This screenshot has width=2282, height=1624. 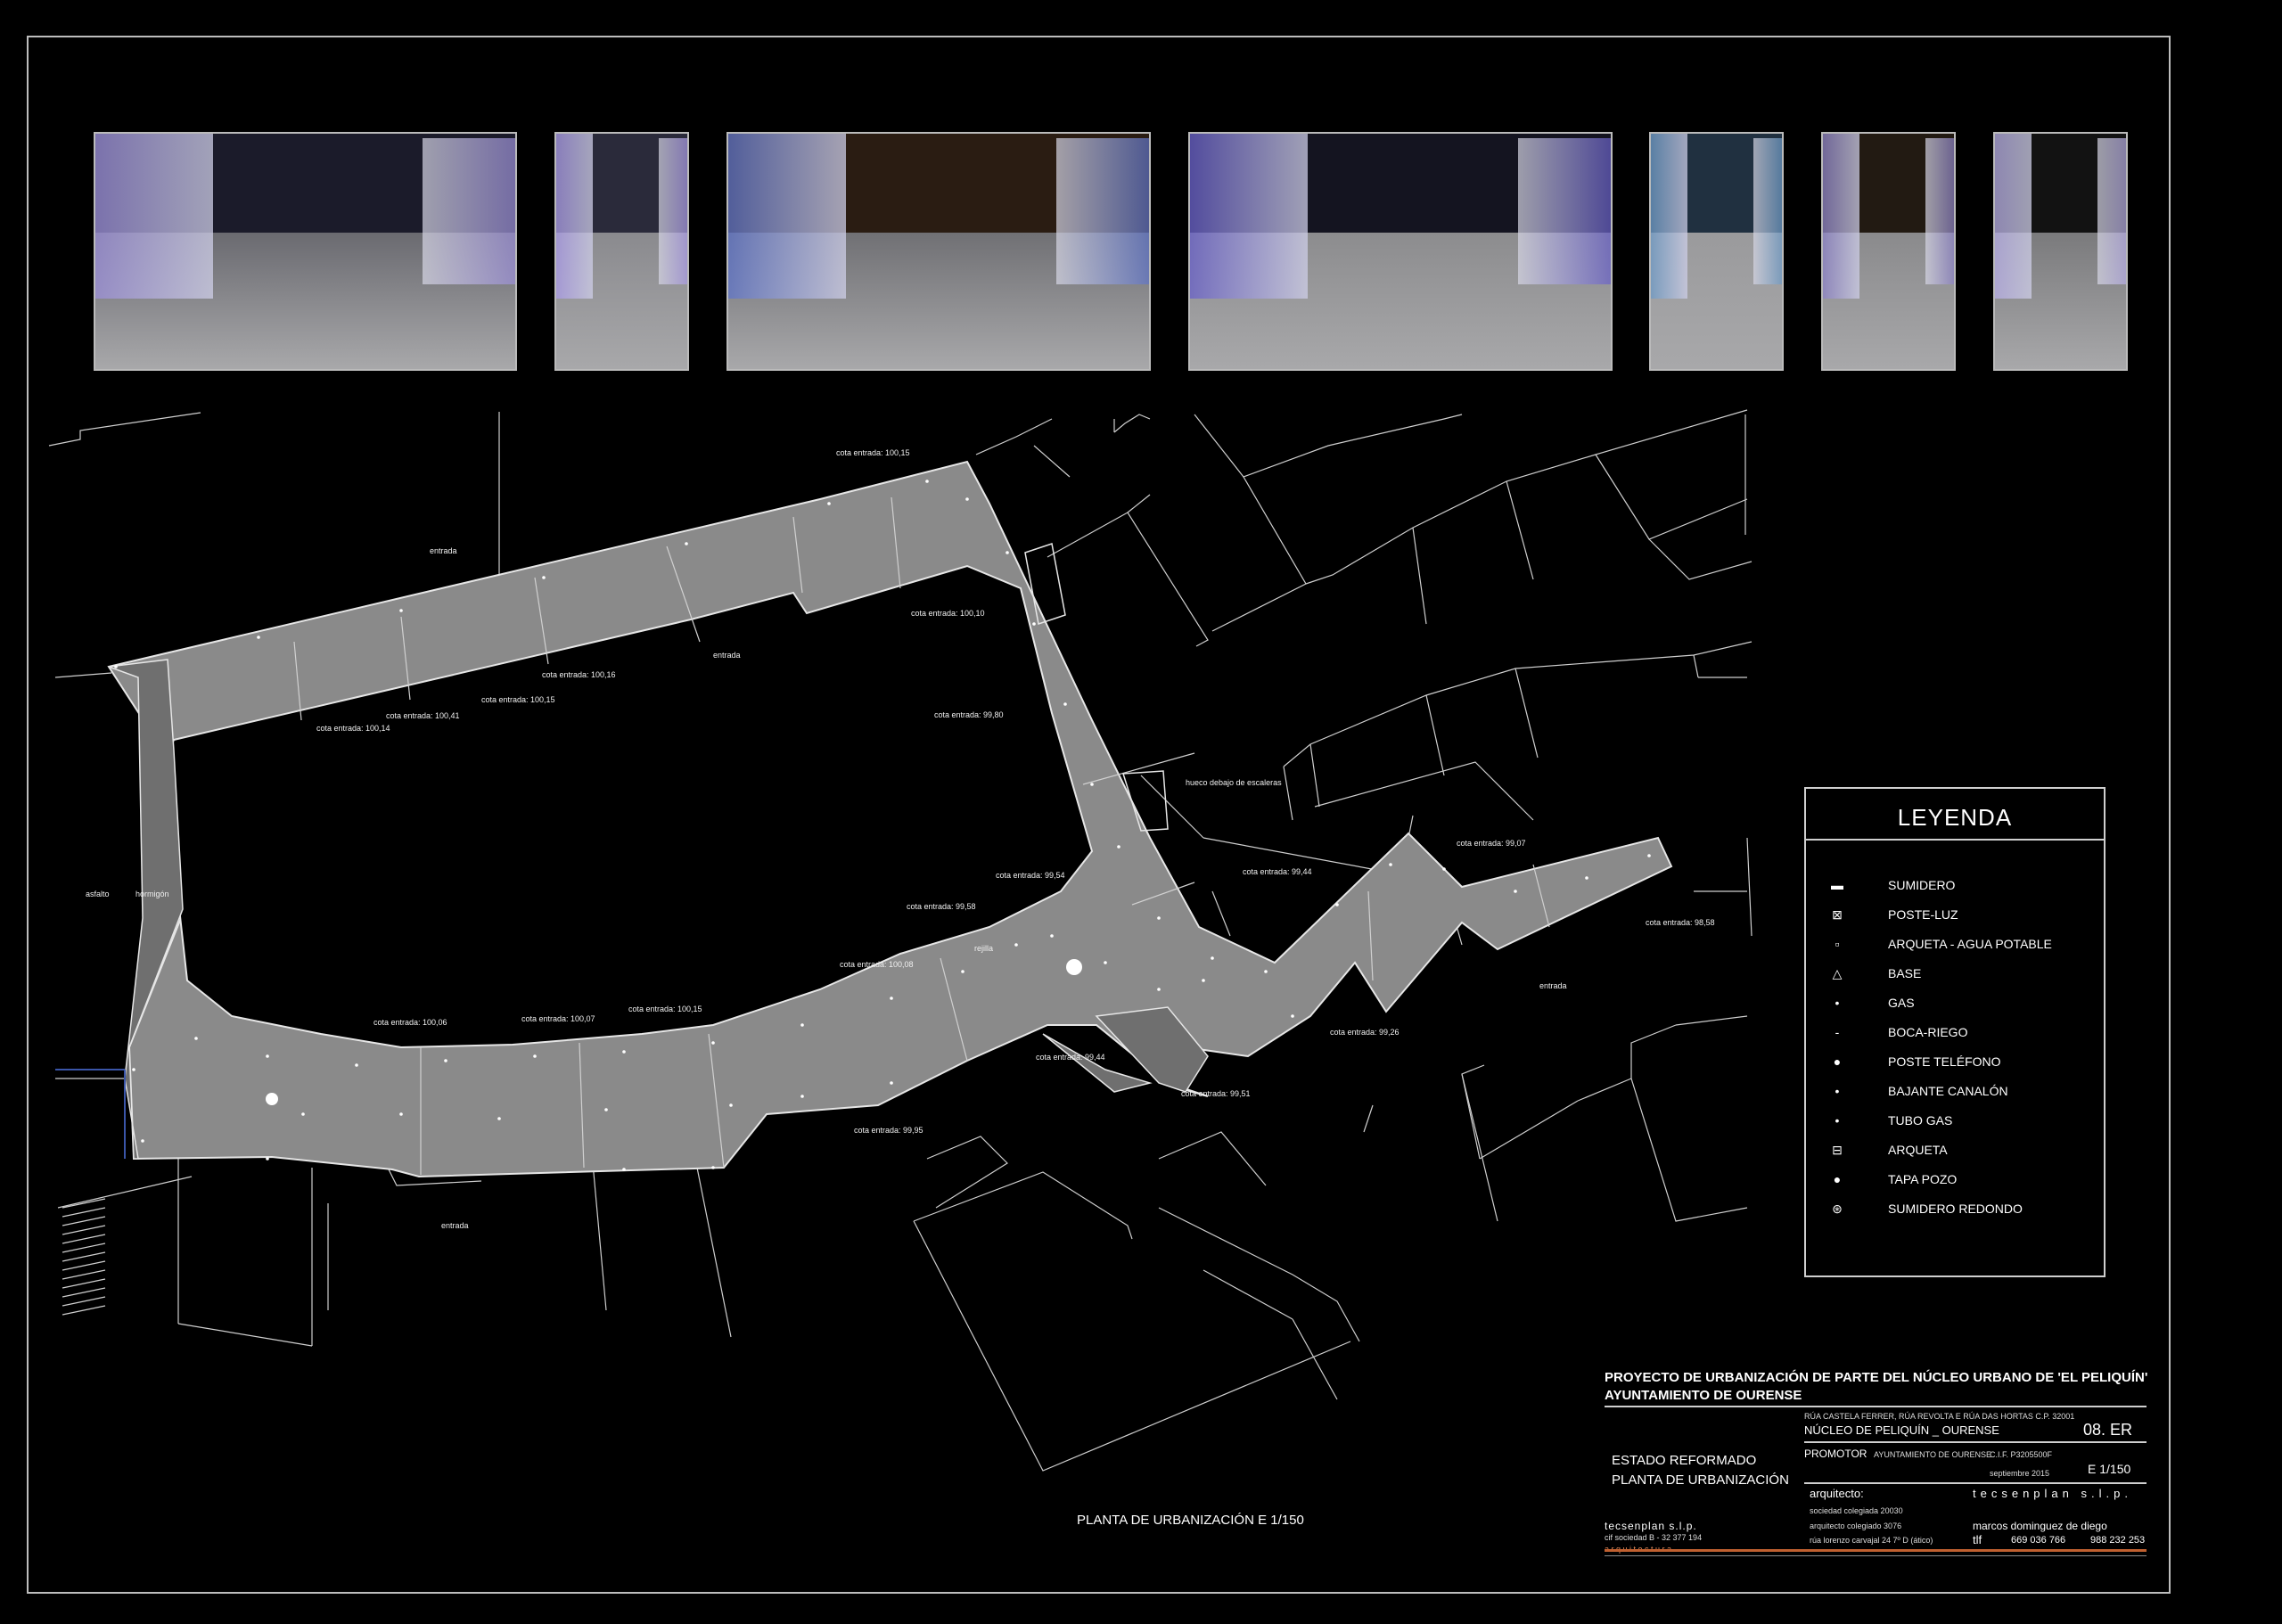 I want to click on promotor-label: PROMOTOR, so click(x=1835, y=1454).